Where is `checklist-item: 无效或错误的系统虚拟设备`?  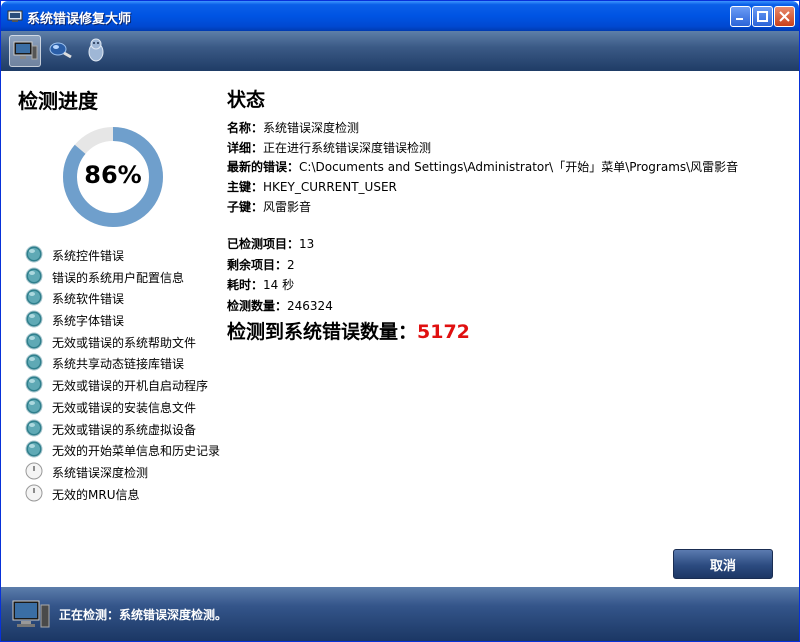 checklist-item: 无效或错误的系统虚拟设备 is located at coordinates (123, 429).